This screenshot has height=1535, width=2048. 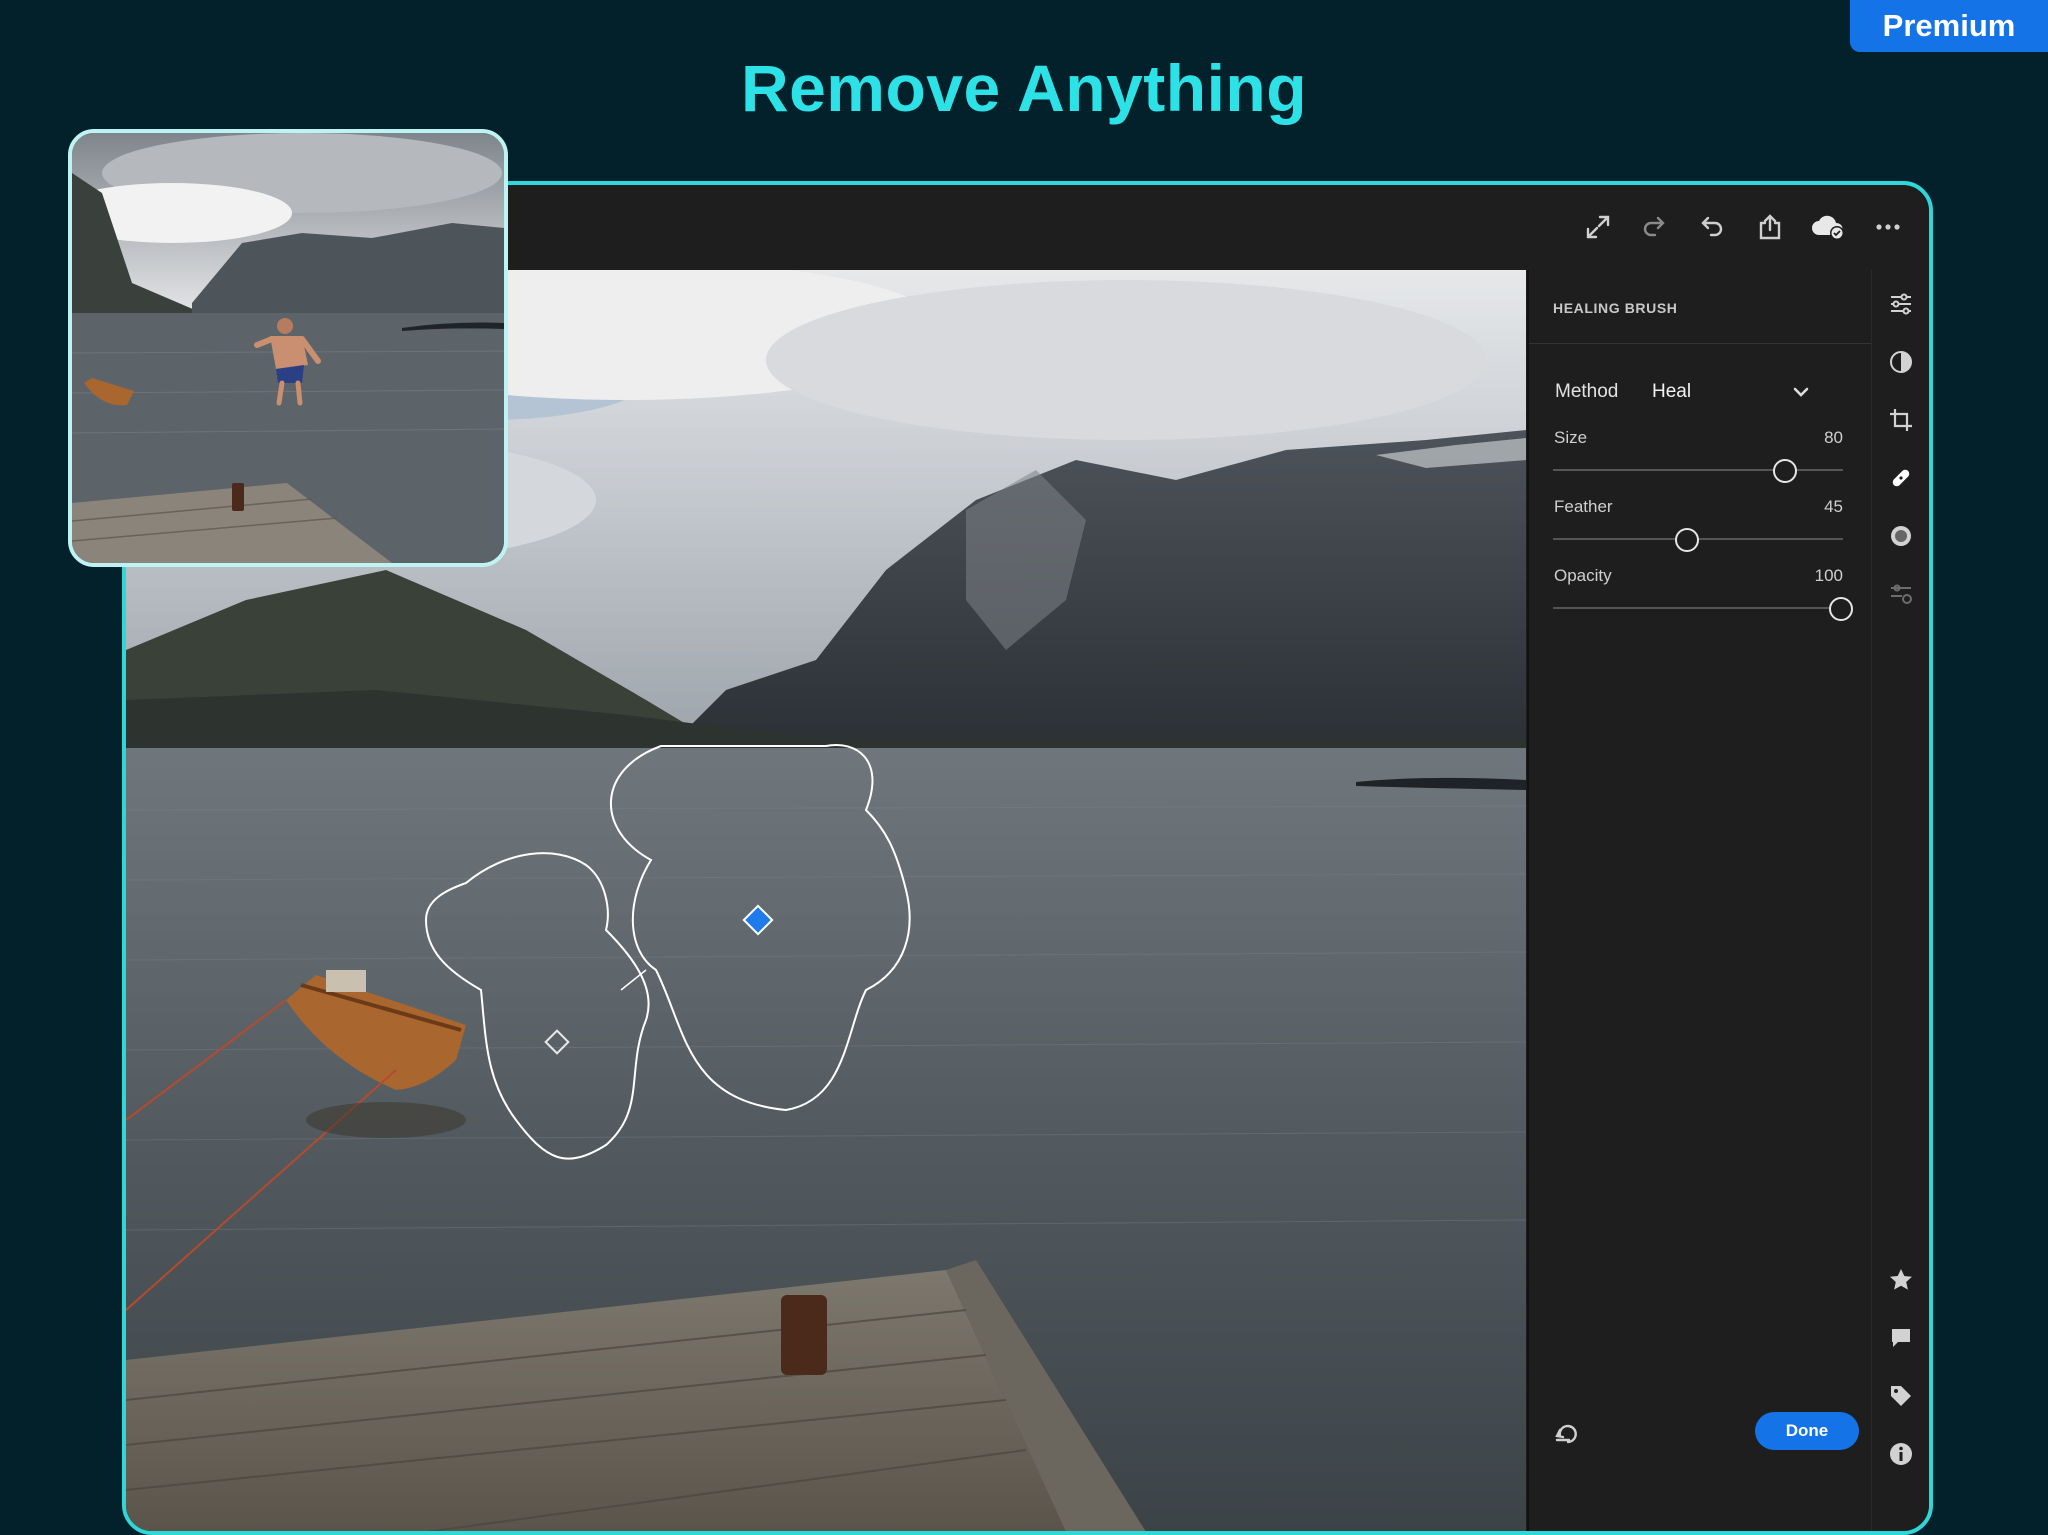 I want to click on edit-sliders-icon, so click(x=1901, y=304).